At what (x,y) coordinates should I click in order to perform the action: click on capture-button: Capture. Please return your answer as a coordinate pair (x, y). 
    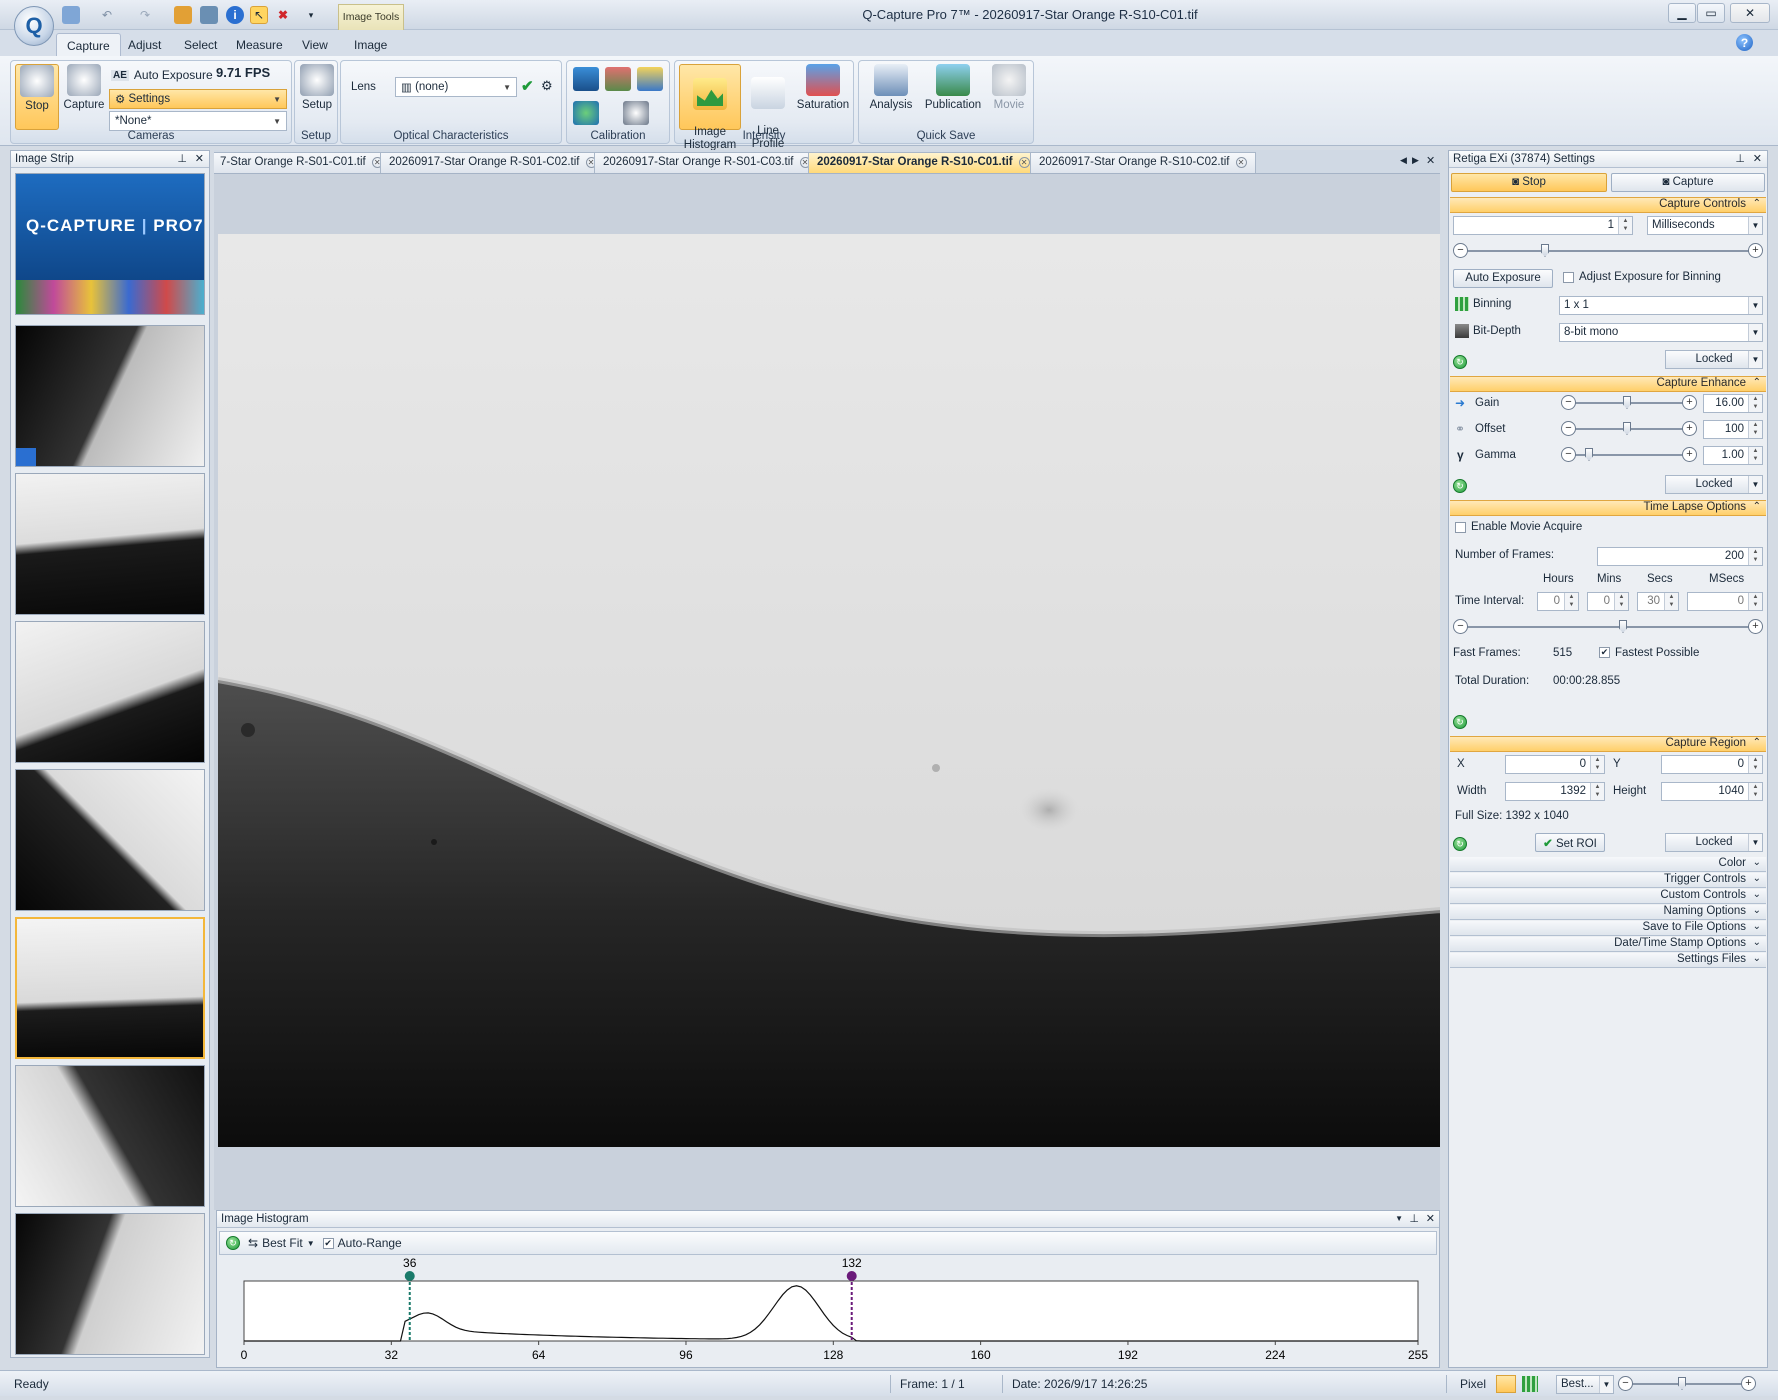
    Looking at the image, I should click on (84, 88).